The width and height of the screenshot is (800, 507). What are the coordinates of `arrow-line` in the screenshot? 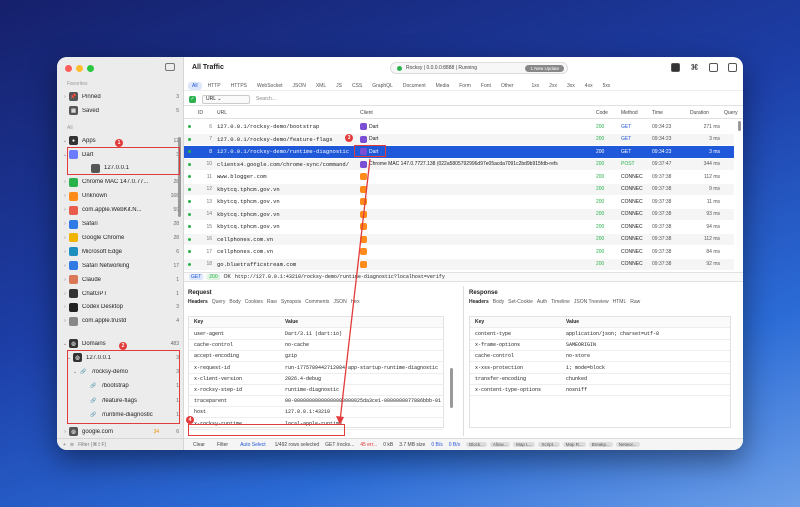 It's located at (355, 290).